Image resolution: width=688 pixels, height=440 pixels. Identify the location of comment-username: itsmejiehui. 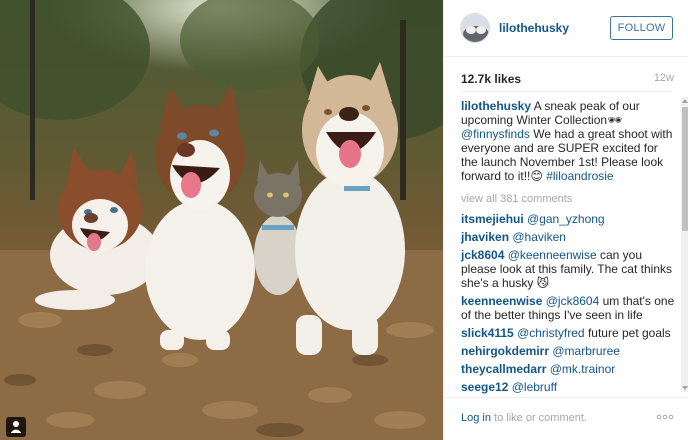
(492, 219).